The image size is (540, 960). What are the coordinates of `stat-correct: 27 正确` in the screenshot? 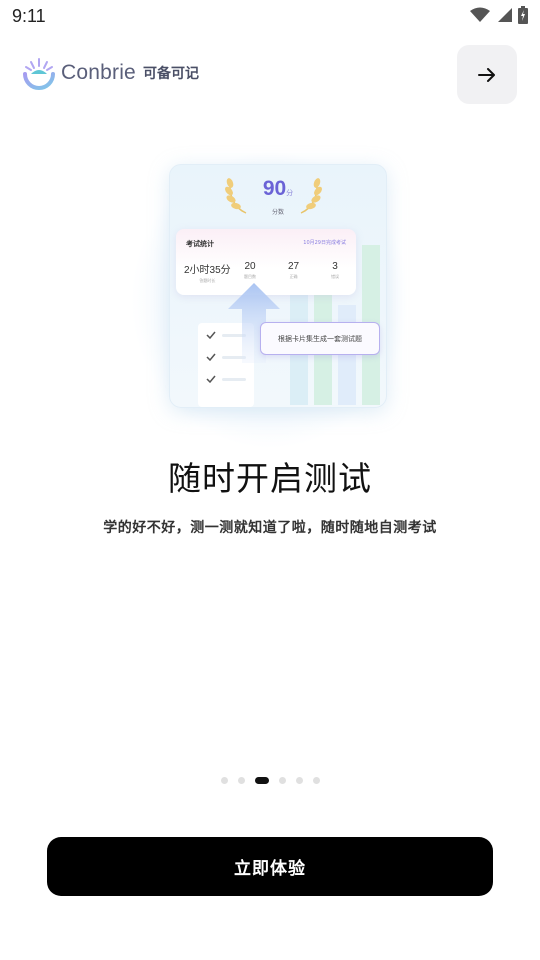 It's located at (293, 270).